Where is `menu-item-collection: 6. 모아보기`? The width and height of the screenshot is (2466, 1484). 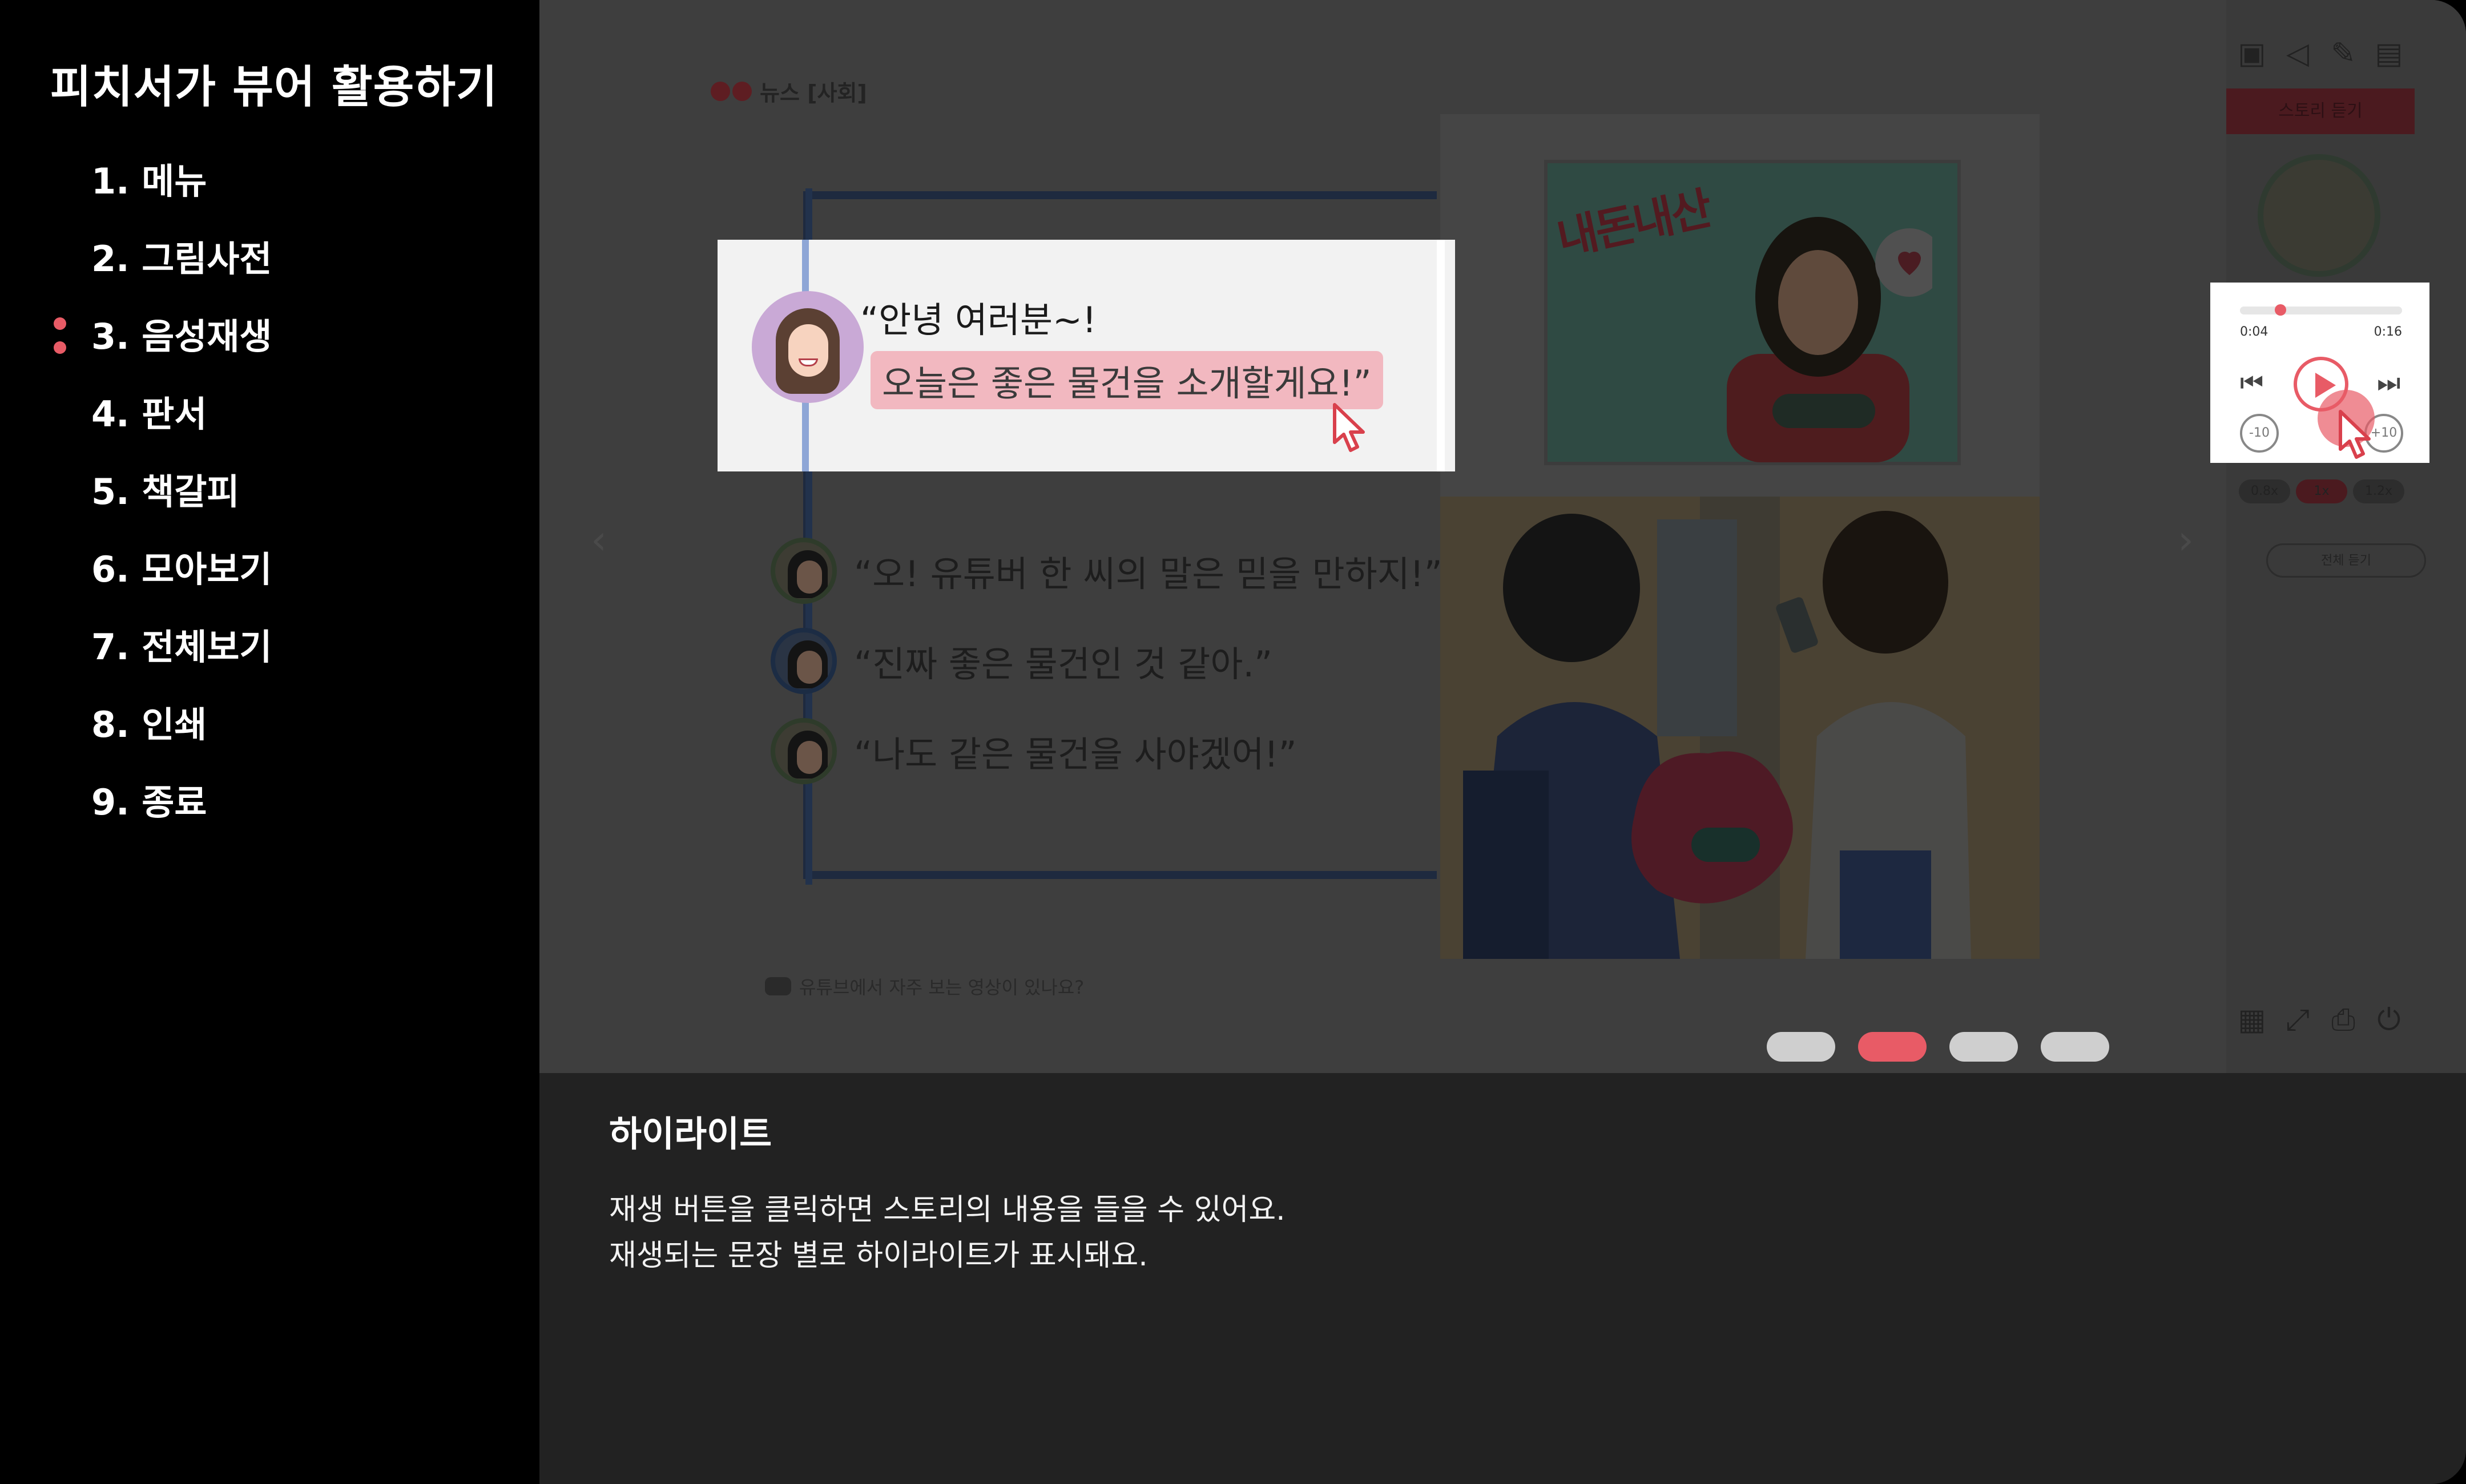
menu-item-collection: 6. 모아보기 is located at coordinates (181, 587).